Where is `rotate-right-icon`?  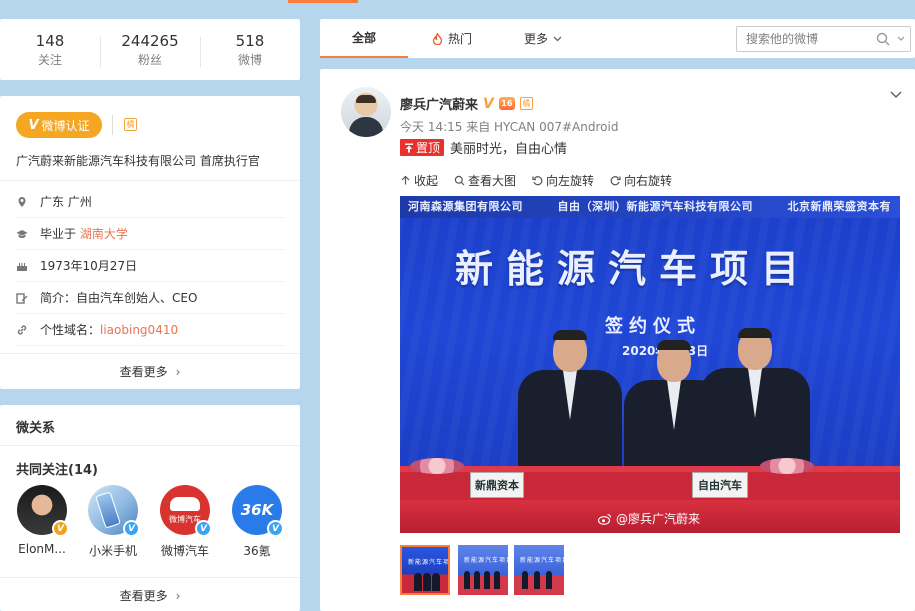
rotate-right-icon is located at coordinates (615, 181).